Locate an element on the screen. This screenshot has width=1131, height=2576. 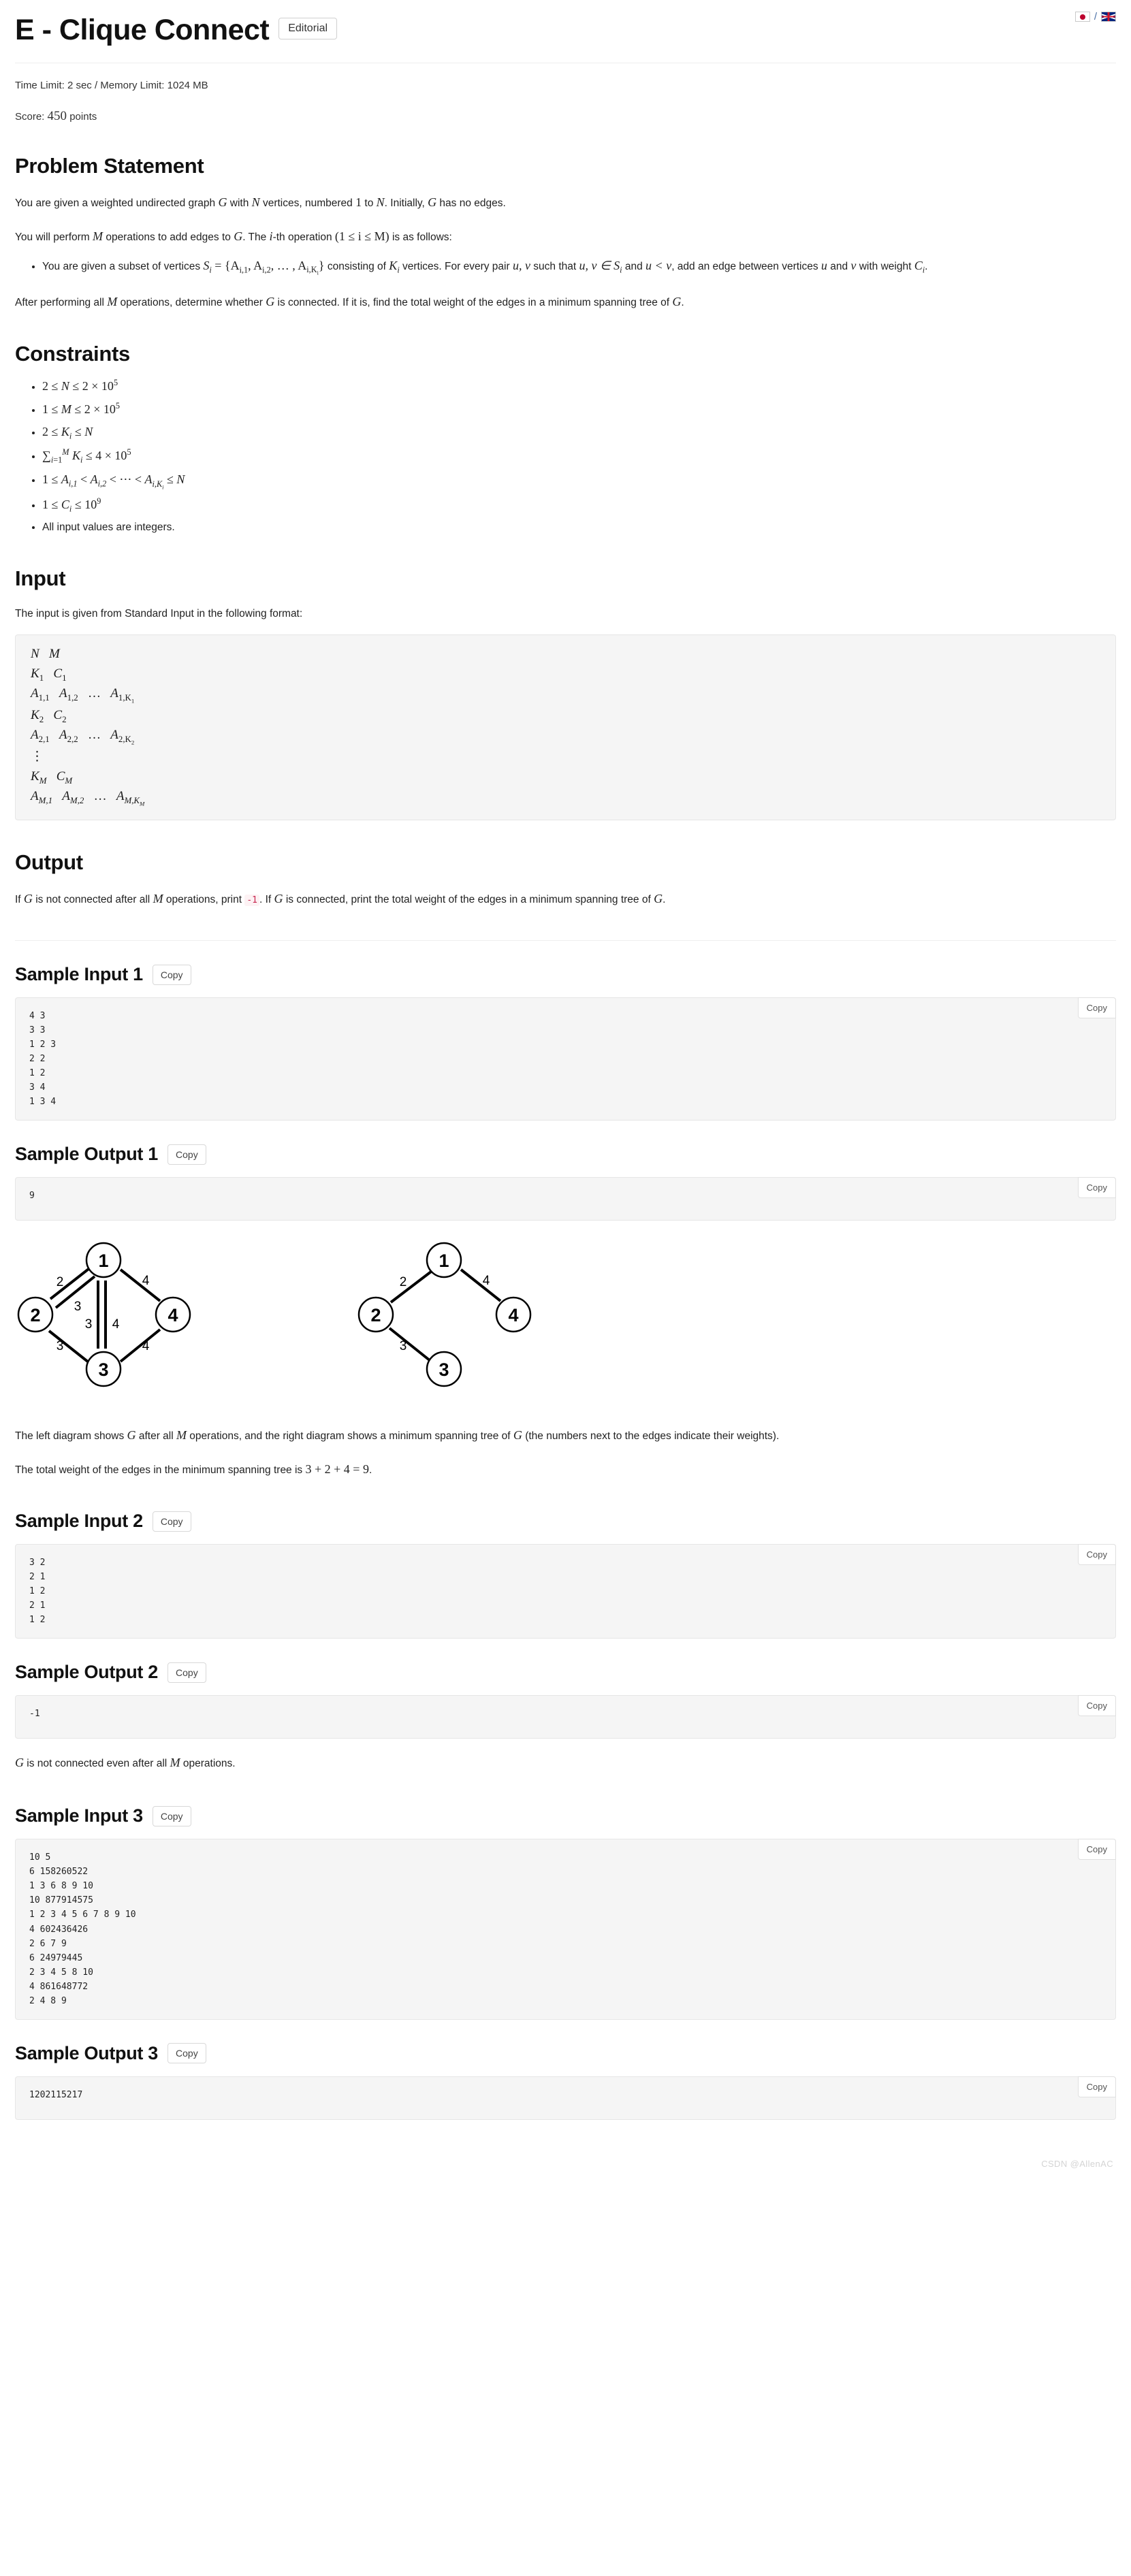
math-N: N is located at coordinates (256, 202).